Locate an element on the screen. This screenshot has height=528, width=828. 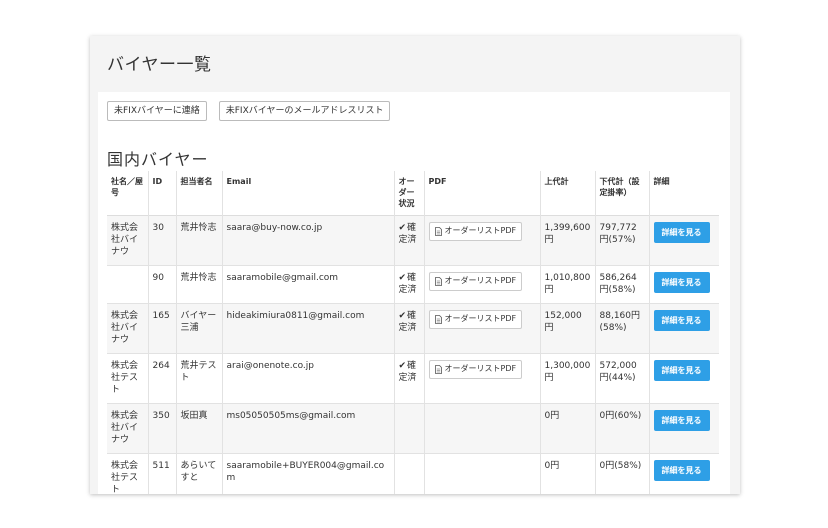
cell-email: ms05050505ms@gmail.com is located at coordinates (308, 428).